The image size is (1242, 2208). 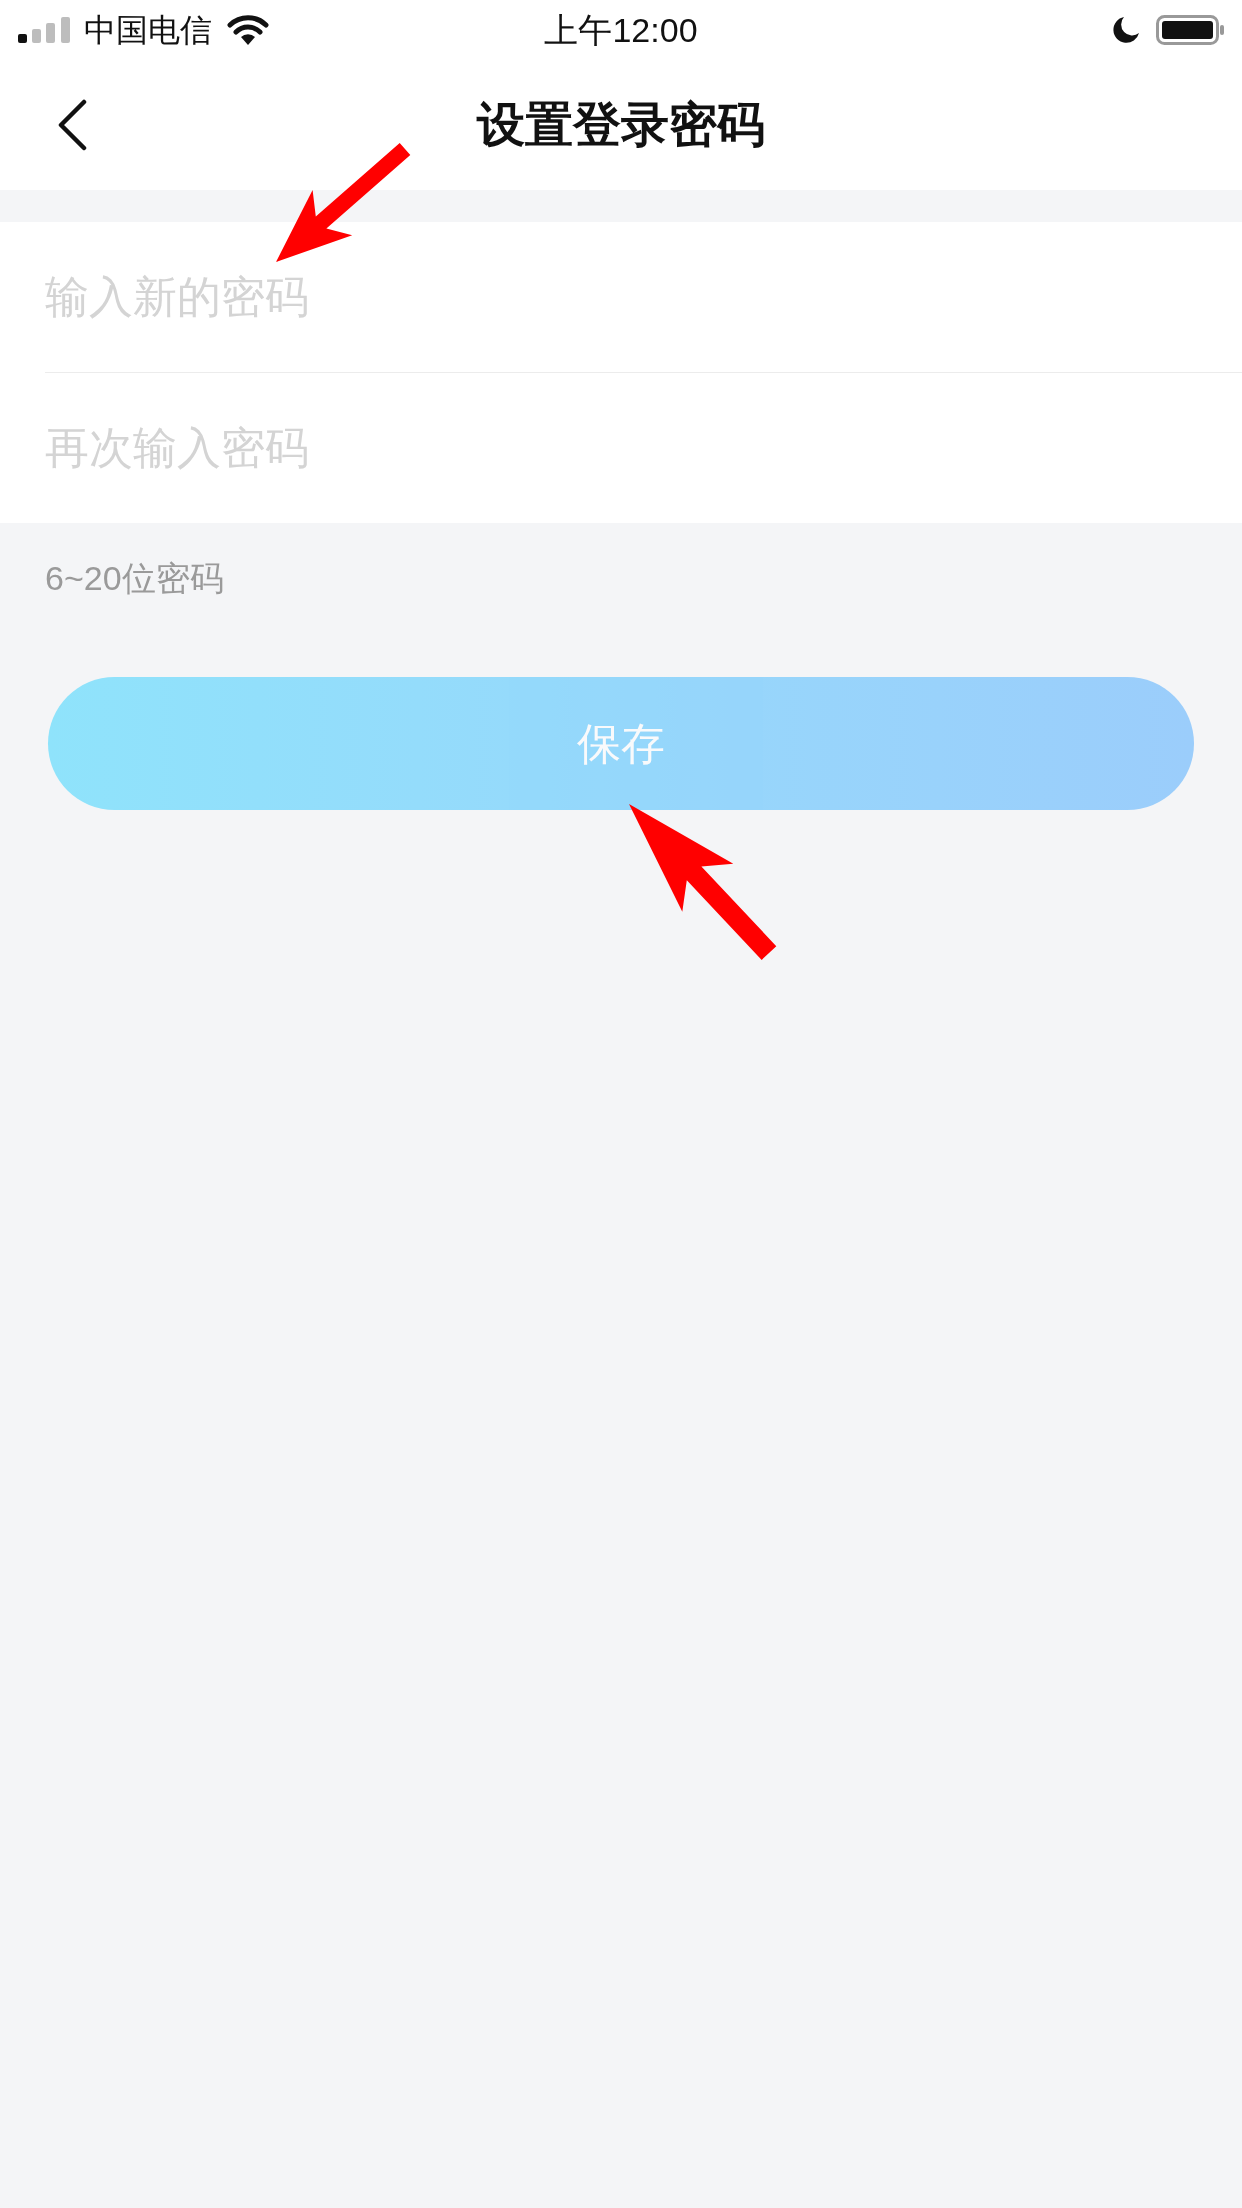 What do you see at coordinates (621, 125) in the screenshot?
I see `page-title: 设置登录密码` at bounding box center [621, 125].